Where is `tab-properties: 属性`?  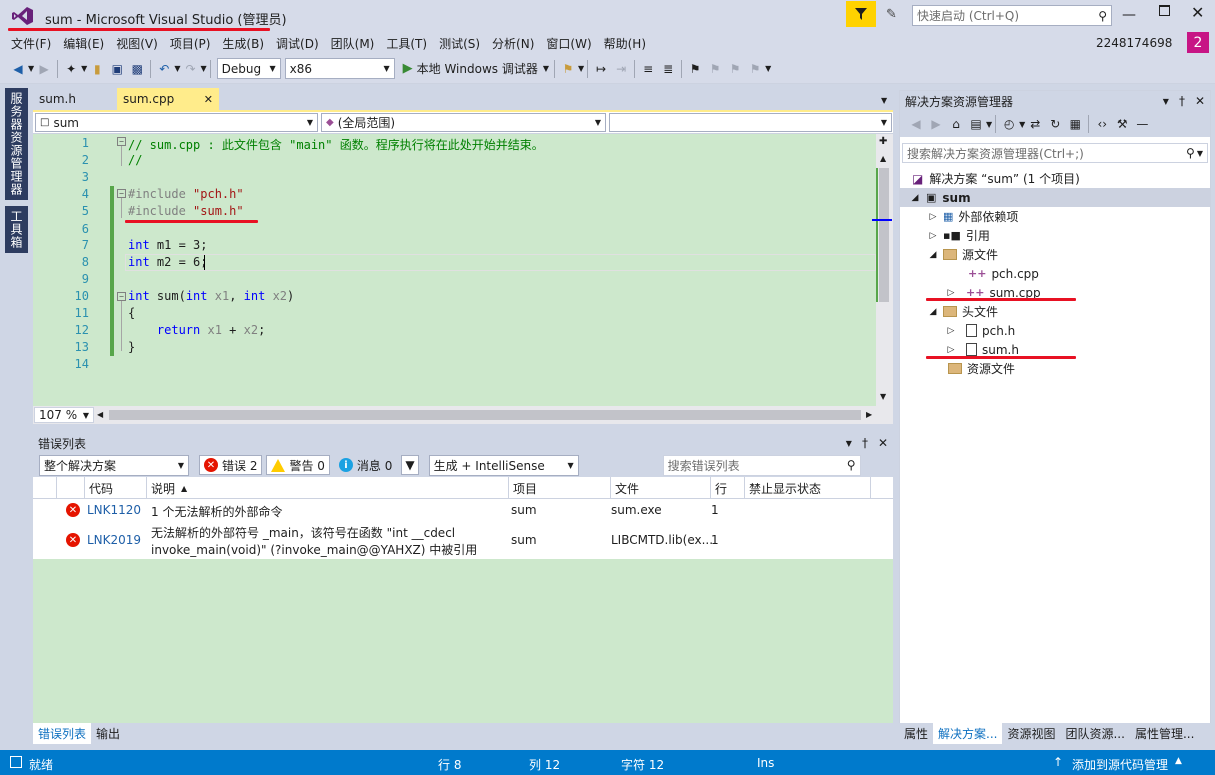 tab-properties: 属性 is located at coordinates (916, 733).